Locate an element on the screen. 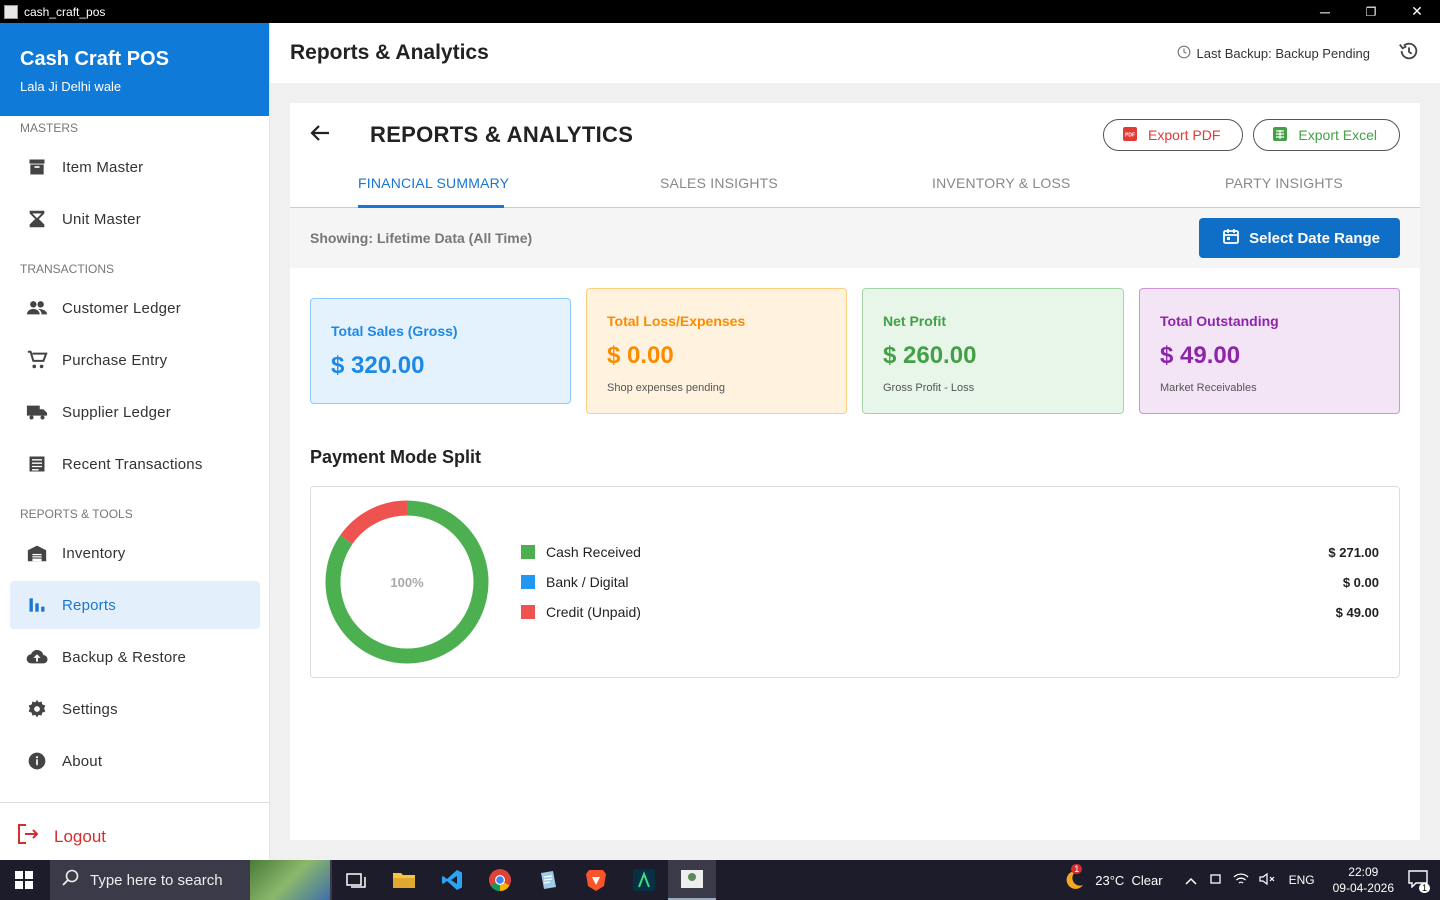 The height and width of the screenshot is (900, 1440). donut-center-label: 100% is located at coordinates (407, 582).